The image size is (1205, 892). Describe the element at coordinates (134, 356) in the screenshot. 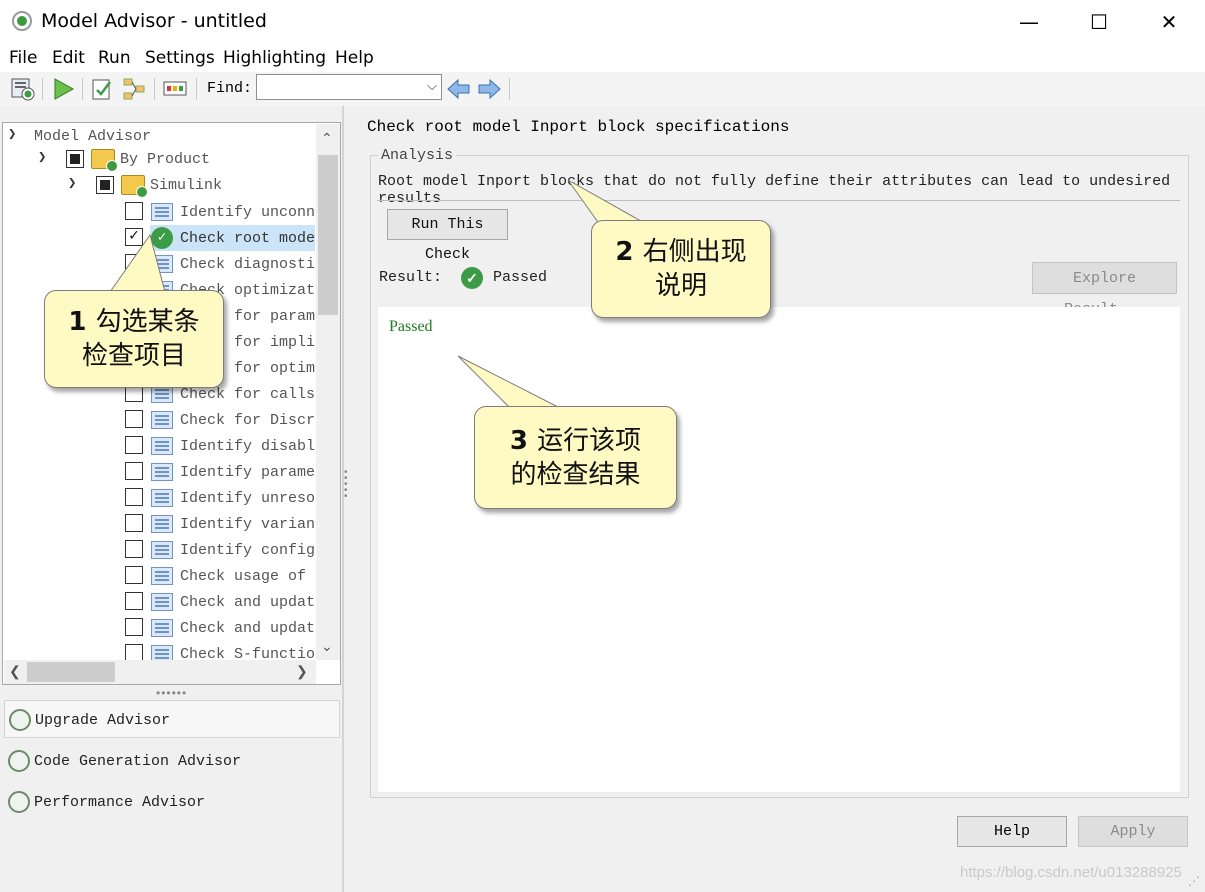

I see `callout-1-line2: 检查项目` at that location.